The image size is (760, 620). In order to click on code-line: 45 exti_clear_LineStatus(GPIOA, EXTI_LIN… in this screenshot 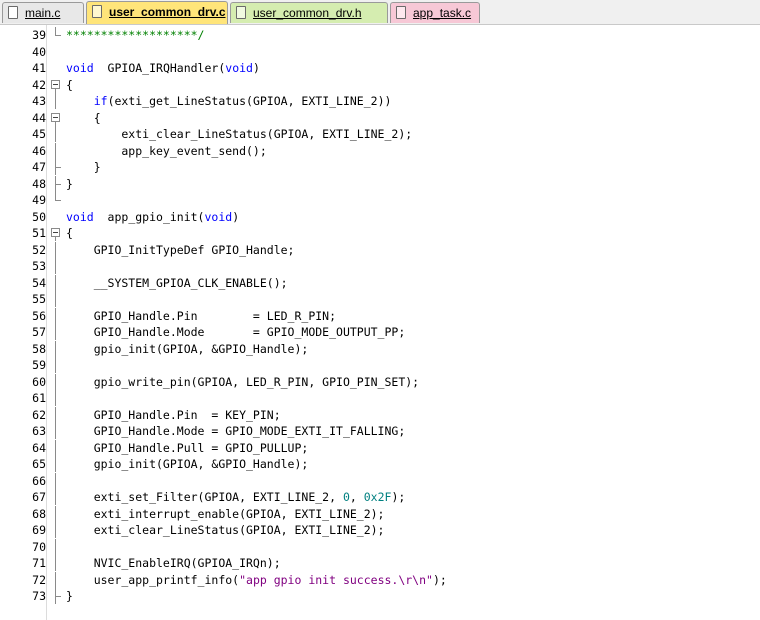, I will do `click(380, 134)`.